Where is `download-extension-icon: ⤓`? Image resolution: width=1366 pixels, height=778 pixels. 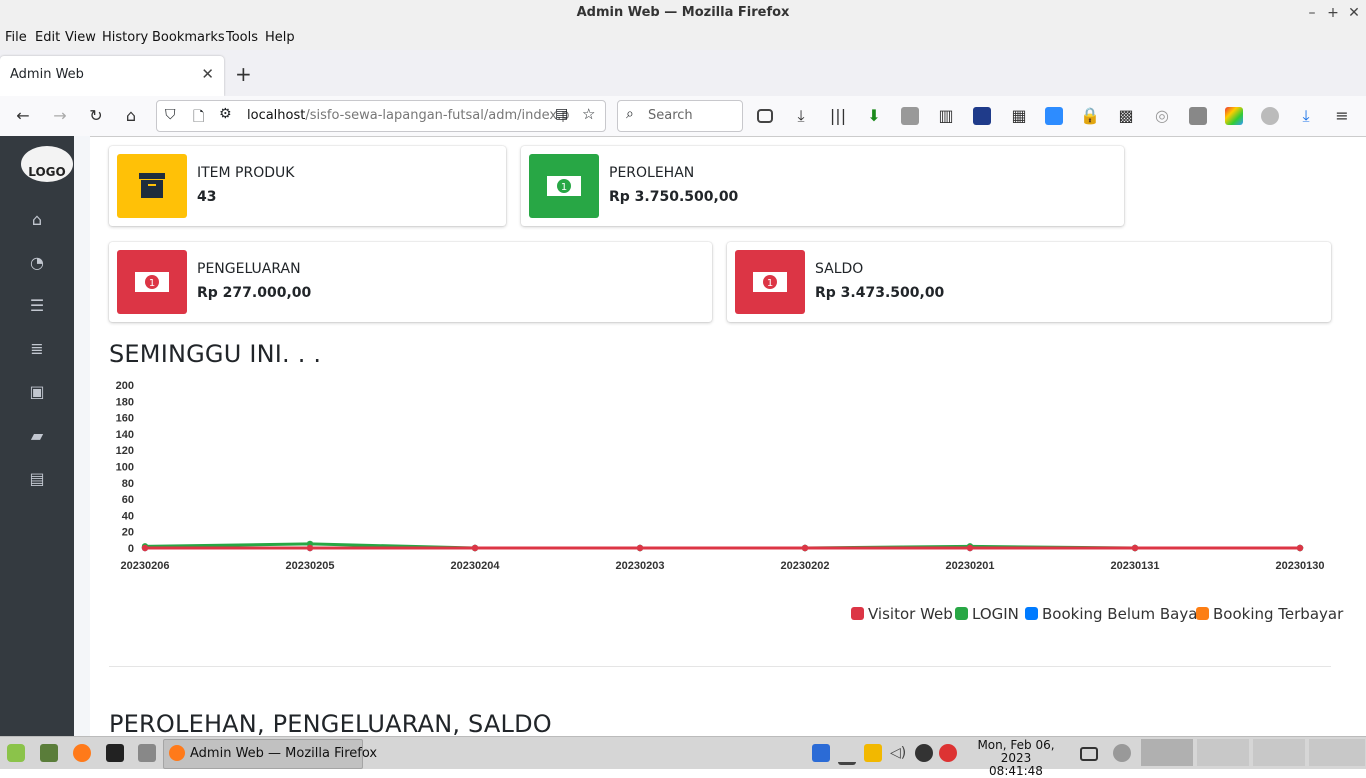
download-extension-icon: ⤓ is located at coordinates (1306, 116).